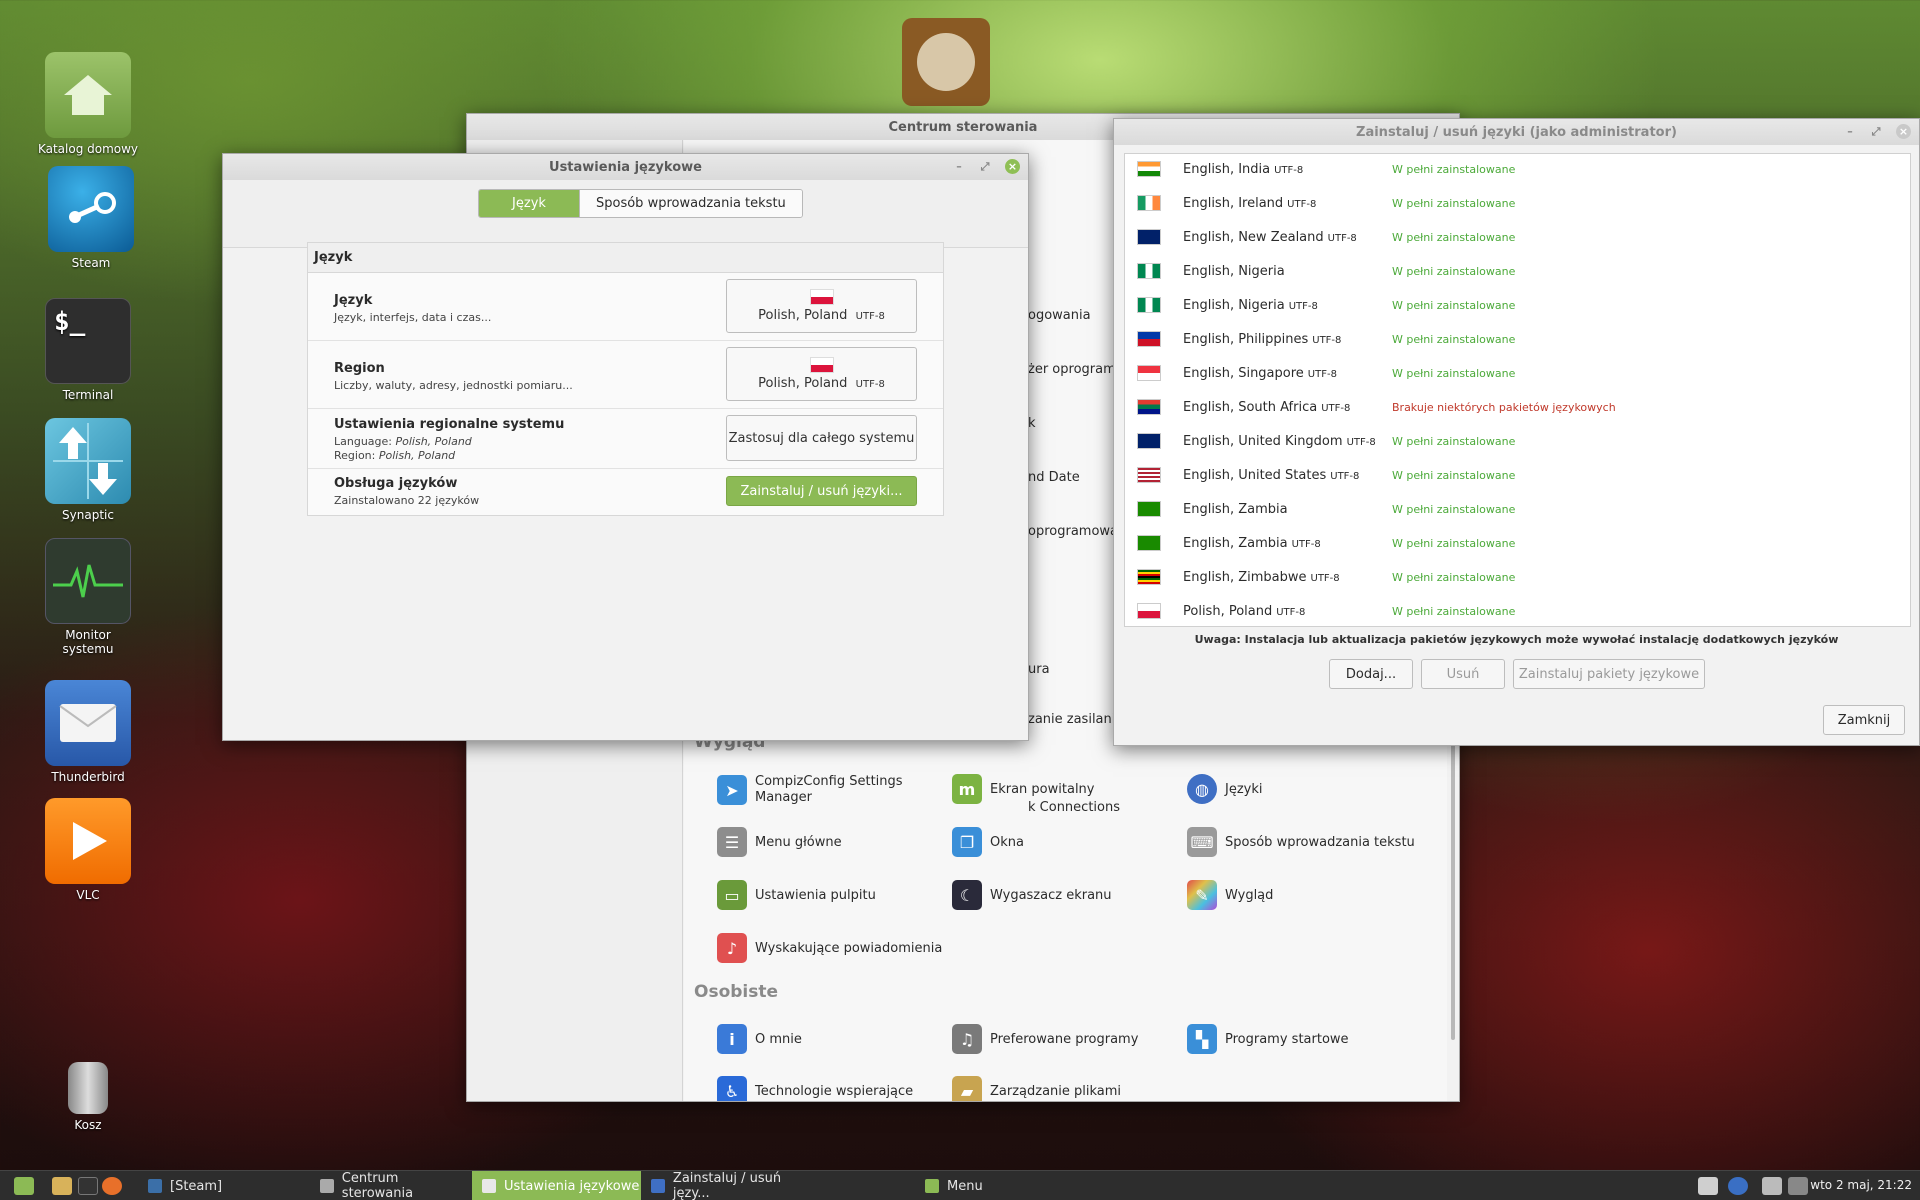  What do you see at coordinates (112, 1186) in the screenshot?
I see `browser-launcher-icon` at bounding box center [112, 1186].